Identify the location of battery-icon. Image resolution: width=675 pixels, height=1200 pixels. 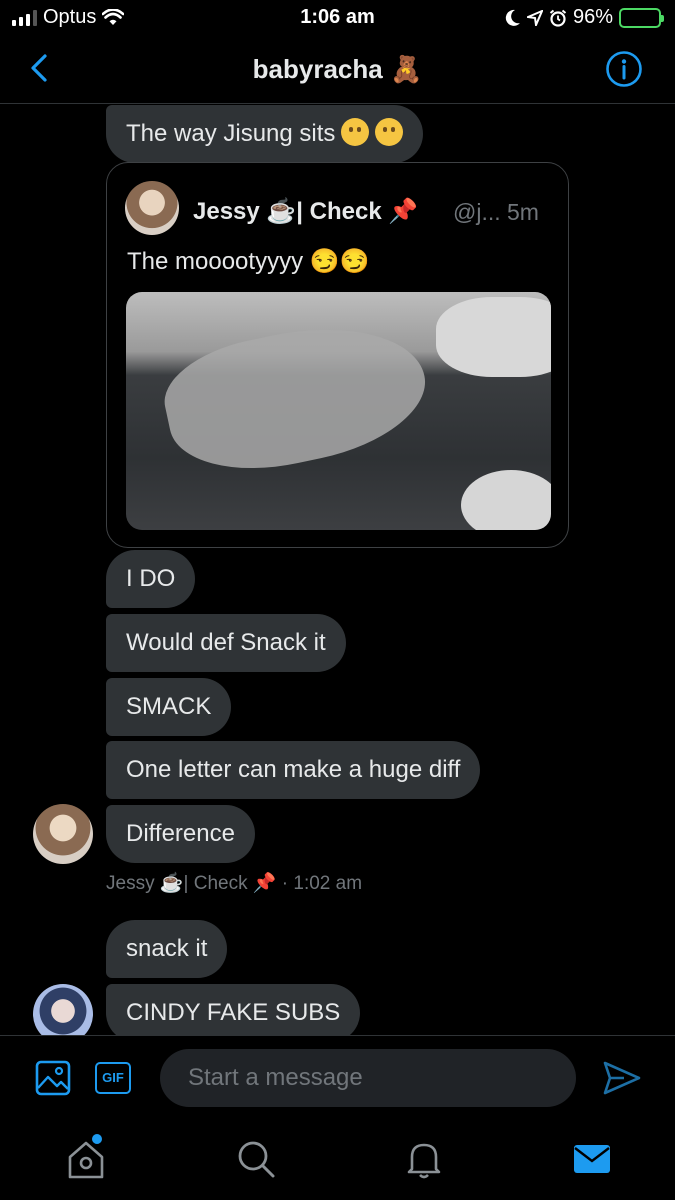
(641, 17).